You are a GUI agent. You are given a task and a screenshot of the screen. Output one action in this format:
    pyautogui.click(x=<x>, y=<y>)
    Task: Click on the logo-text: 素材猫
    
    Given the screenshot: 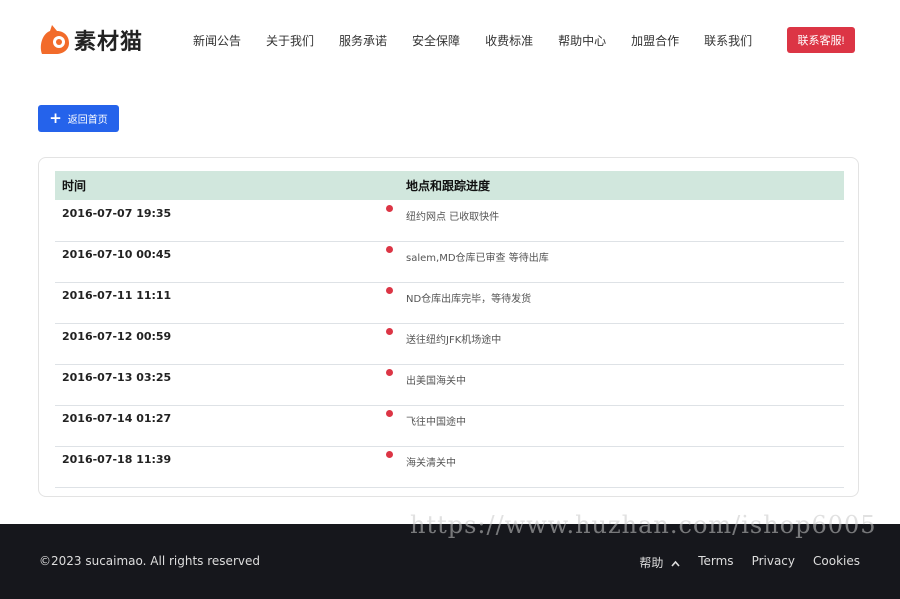 What is the action you would take?
    pyautogui.click(x=109, y=42)
    